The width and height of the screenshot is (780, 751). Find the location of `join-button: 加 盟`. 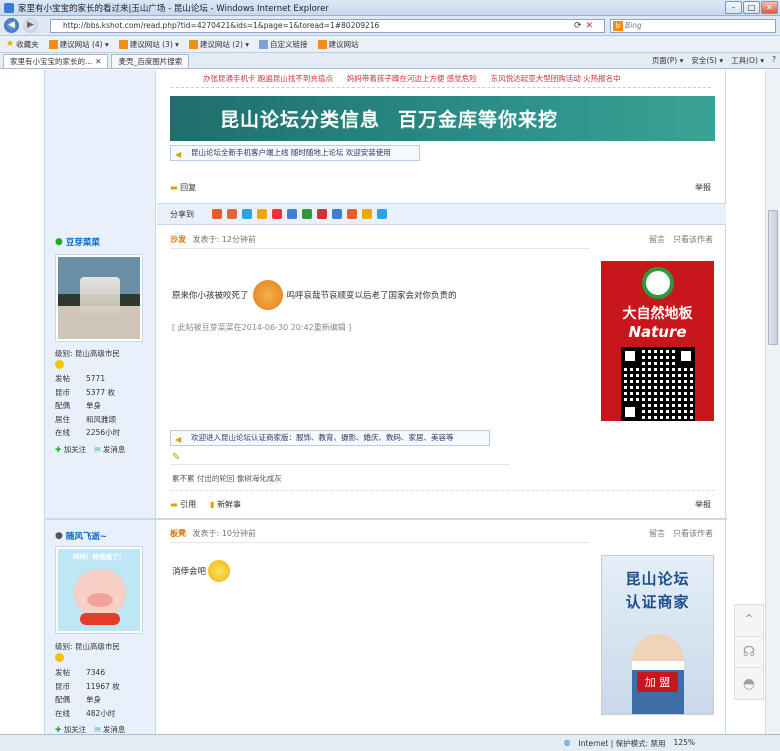

join-button: 加 盟 is located at coordinates (657, 682).